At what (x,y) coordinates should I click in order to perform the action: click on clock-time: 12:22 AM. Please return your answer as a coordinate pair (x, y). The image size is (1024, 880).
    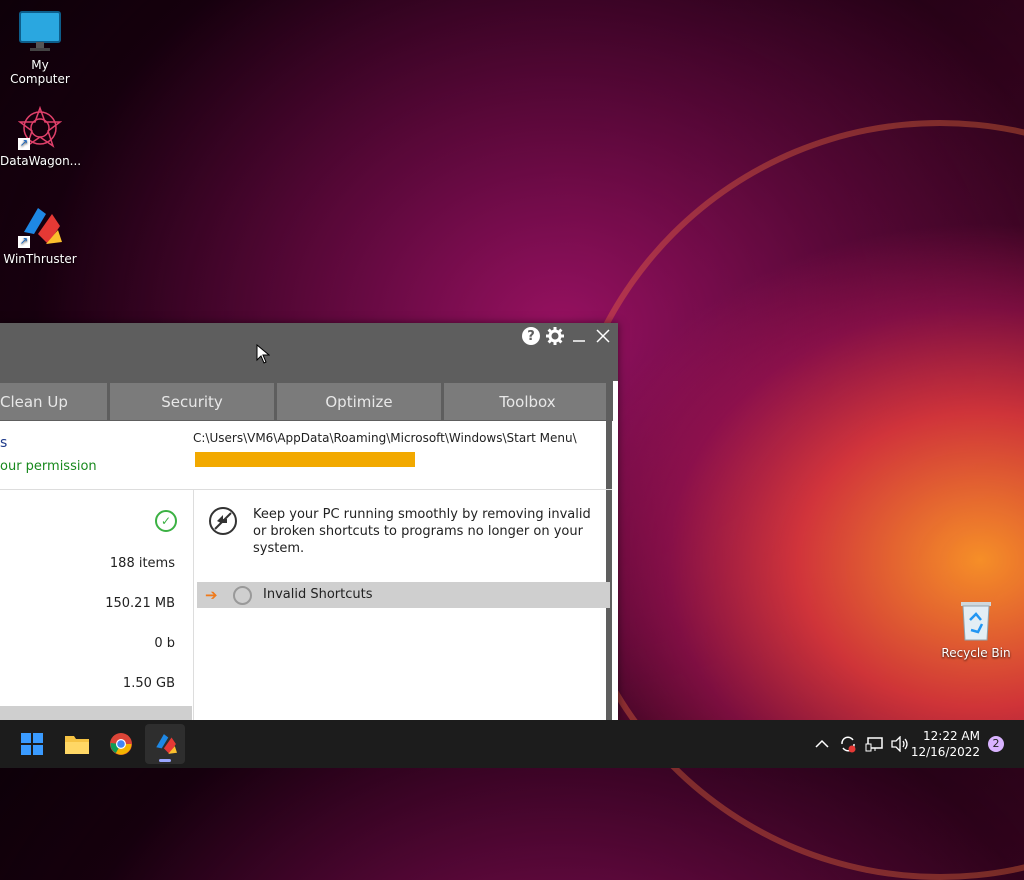
    Looking at the image, I should click on (951, 736).